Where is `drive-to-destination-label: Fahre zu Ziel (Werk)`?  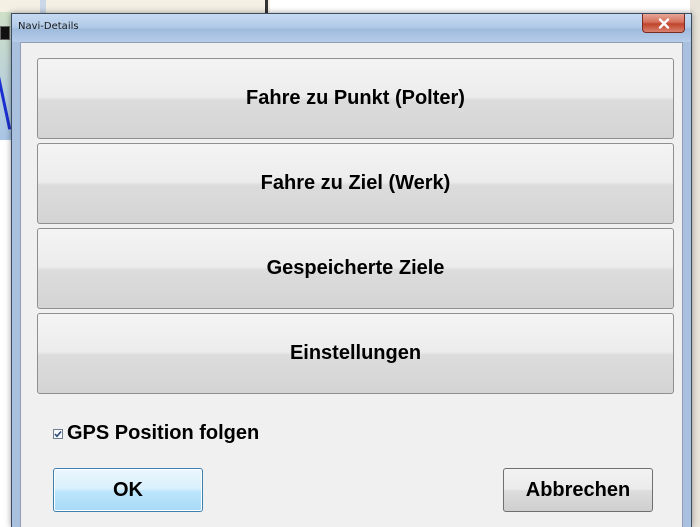
drive-to-destination-label: Fahre zu Ziel (Werk) is located at coordinates (355, 183).